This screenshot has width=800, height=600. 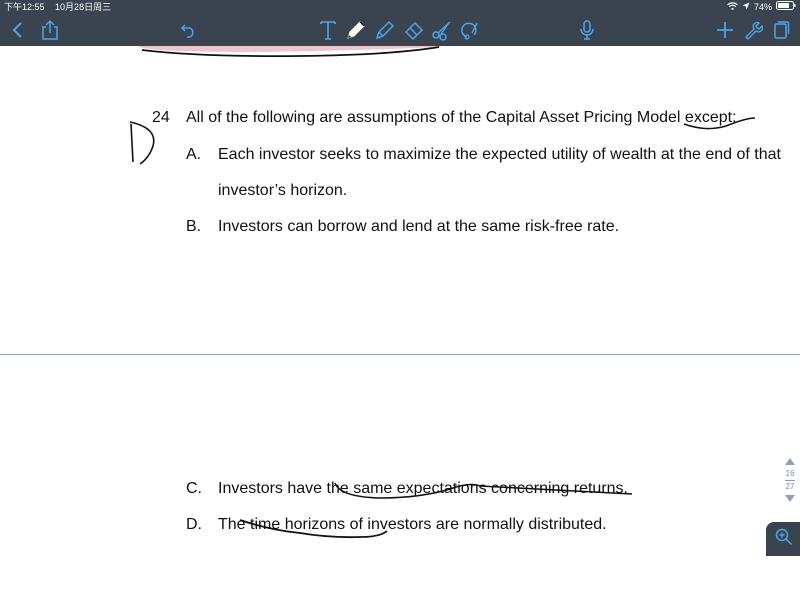 What do you see at coordinates (161, 117) in the screenshot?
I see `question-number: 24` at bounding box center [161, 117].